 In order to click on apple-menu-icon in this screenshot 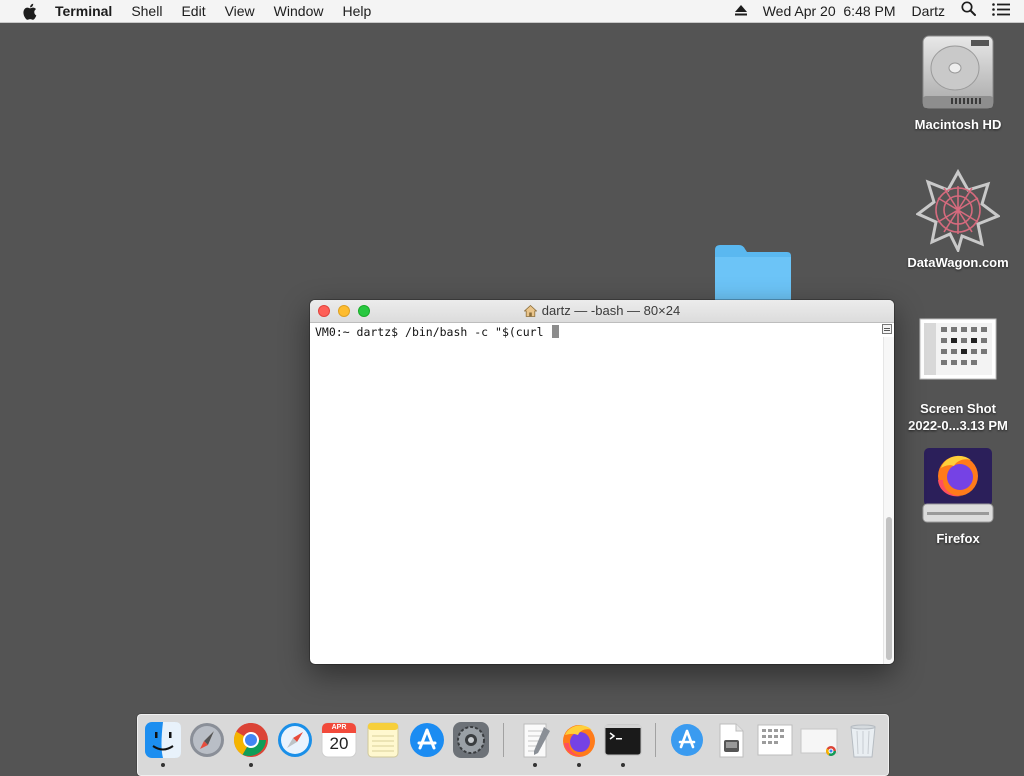, I will do `click(29, 11)`.